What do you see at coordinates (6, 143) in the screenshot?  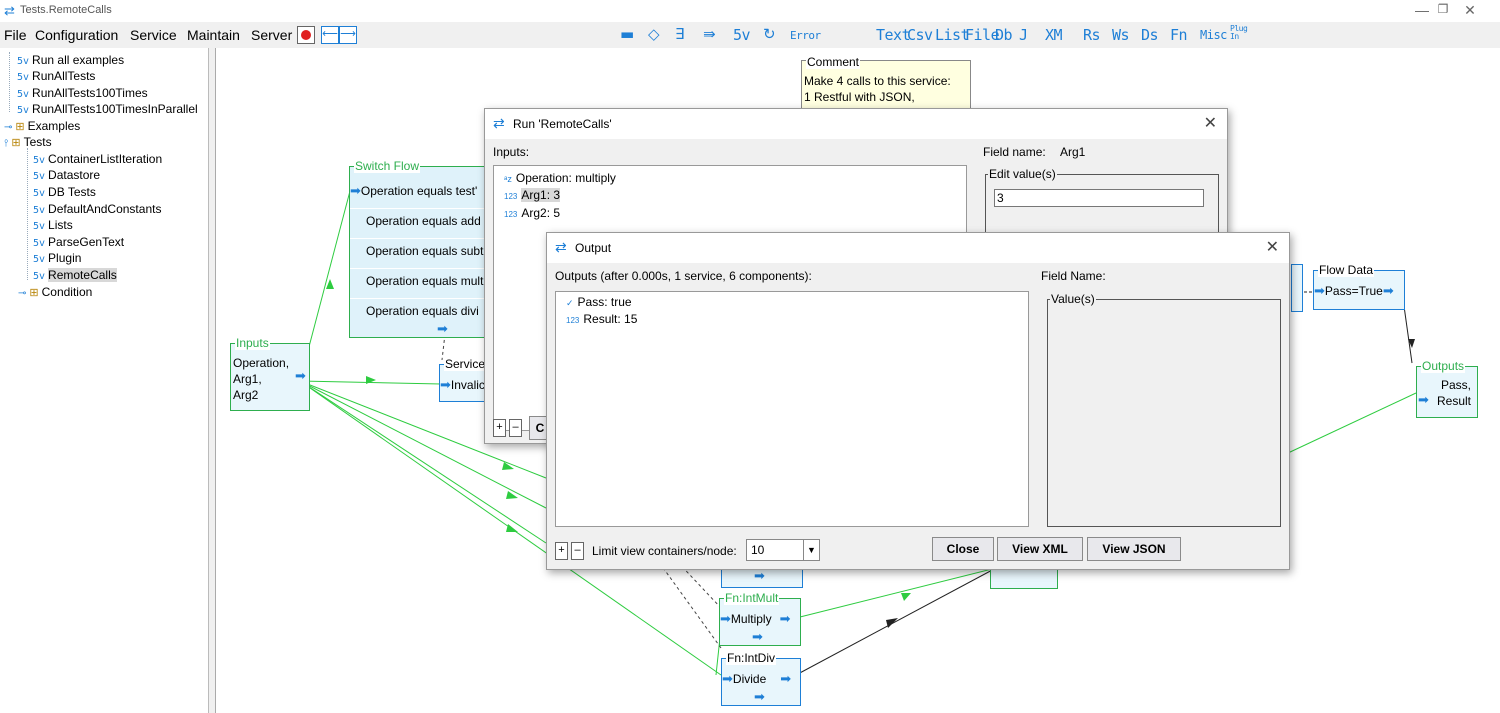 I see `expanded-icon: ⫯` at bounding box center [6, 143].